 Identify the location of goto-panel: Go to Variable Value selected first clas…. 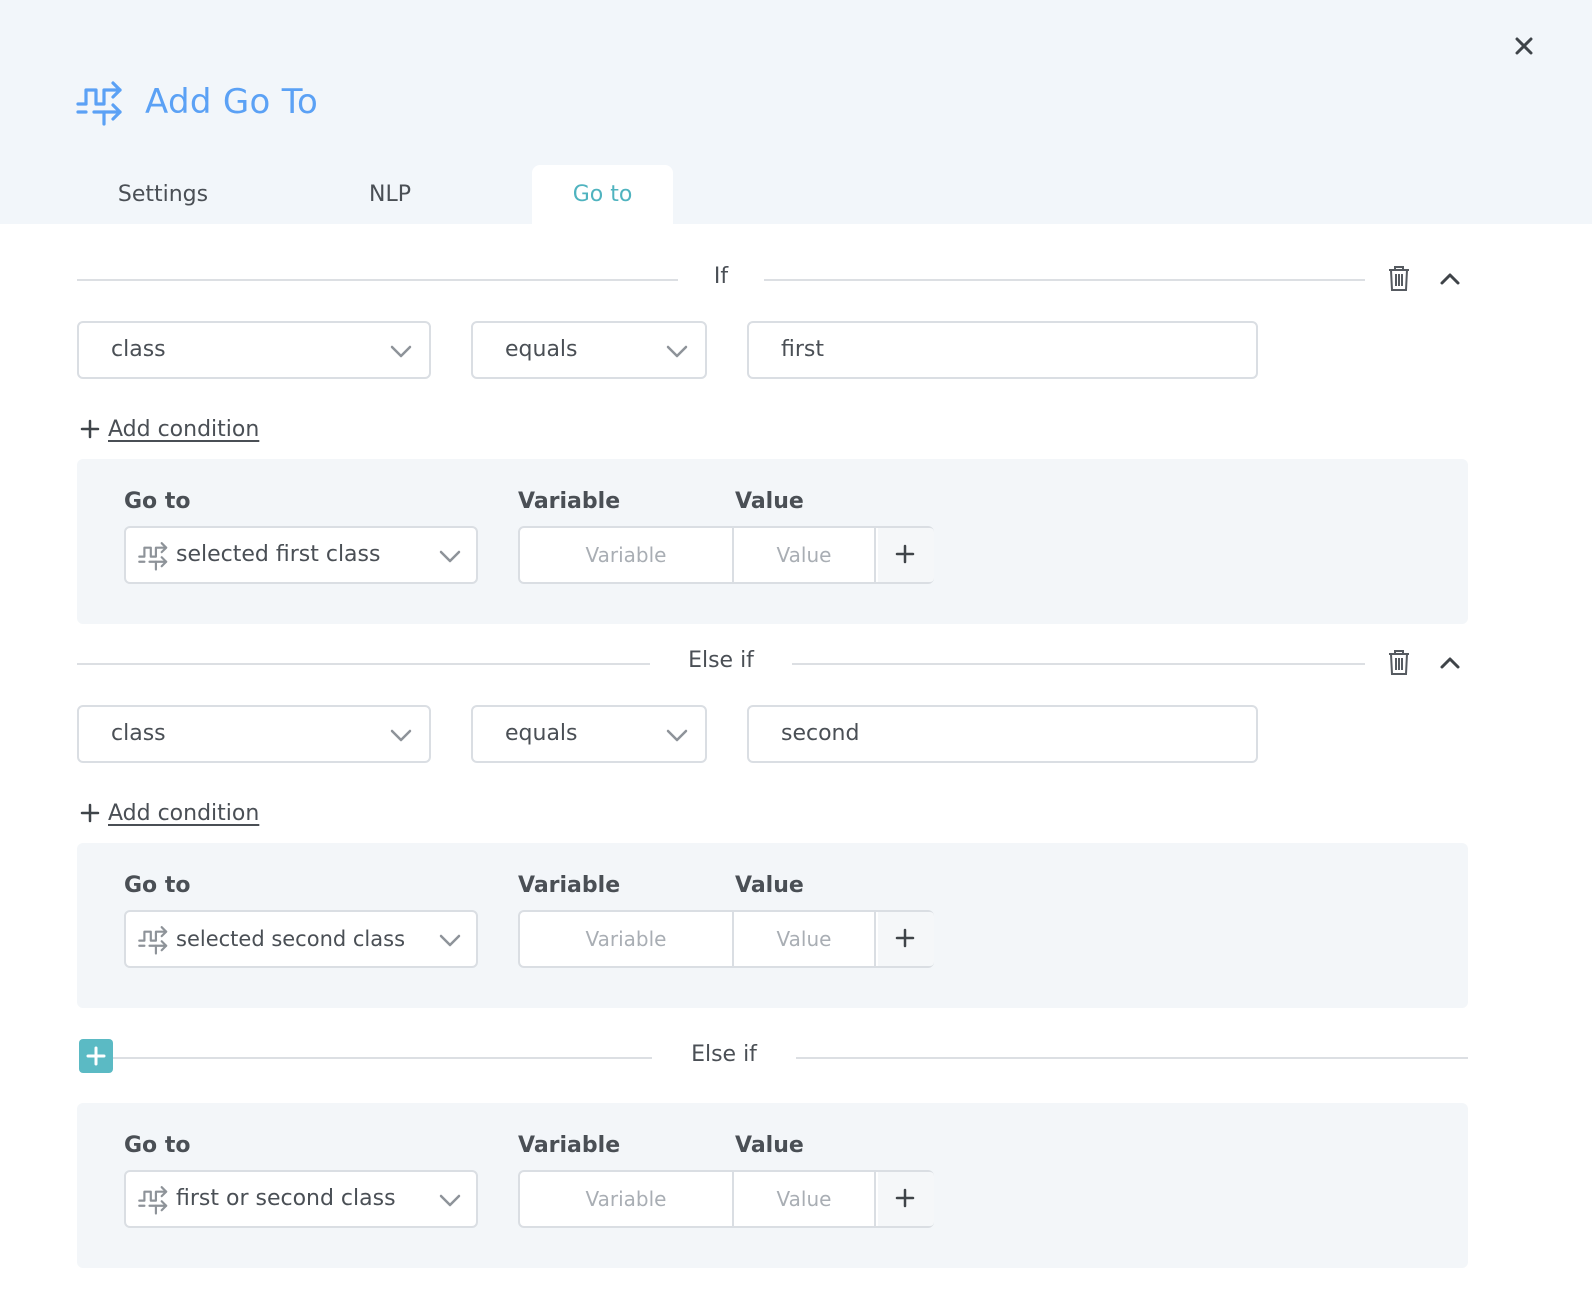
(772, 541).